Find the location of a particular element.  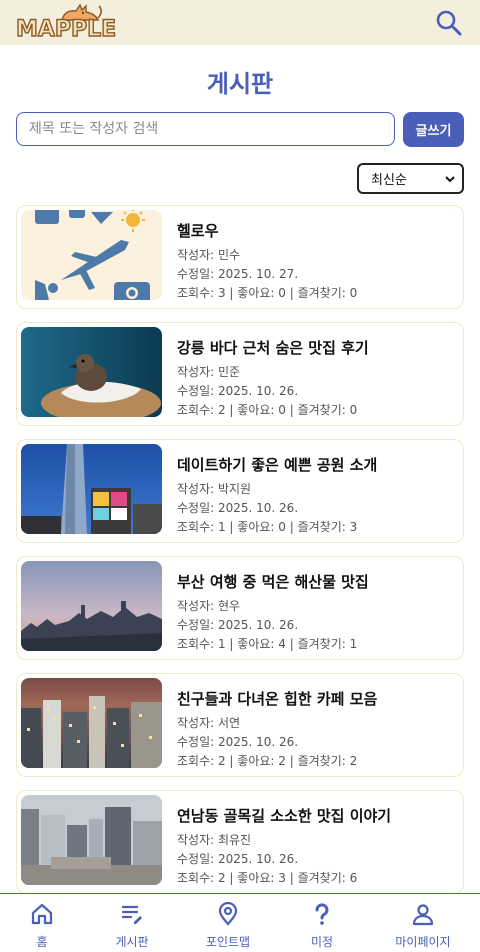

post-author: 작성자: 최유진 is located at coordinates (214, 840).